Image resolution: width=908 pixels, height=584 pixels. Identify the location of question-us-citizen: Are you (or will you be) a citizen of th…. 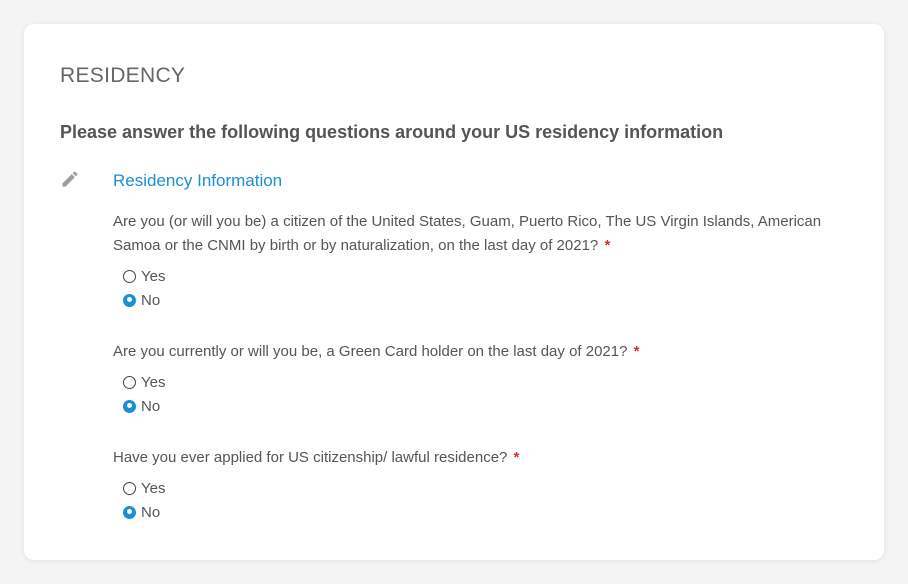
(483, 261).